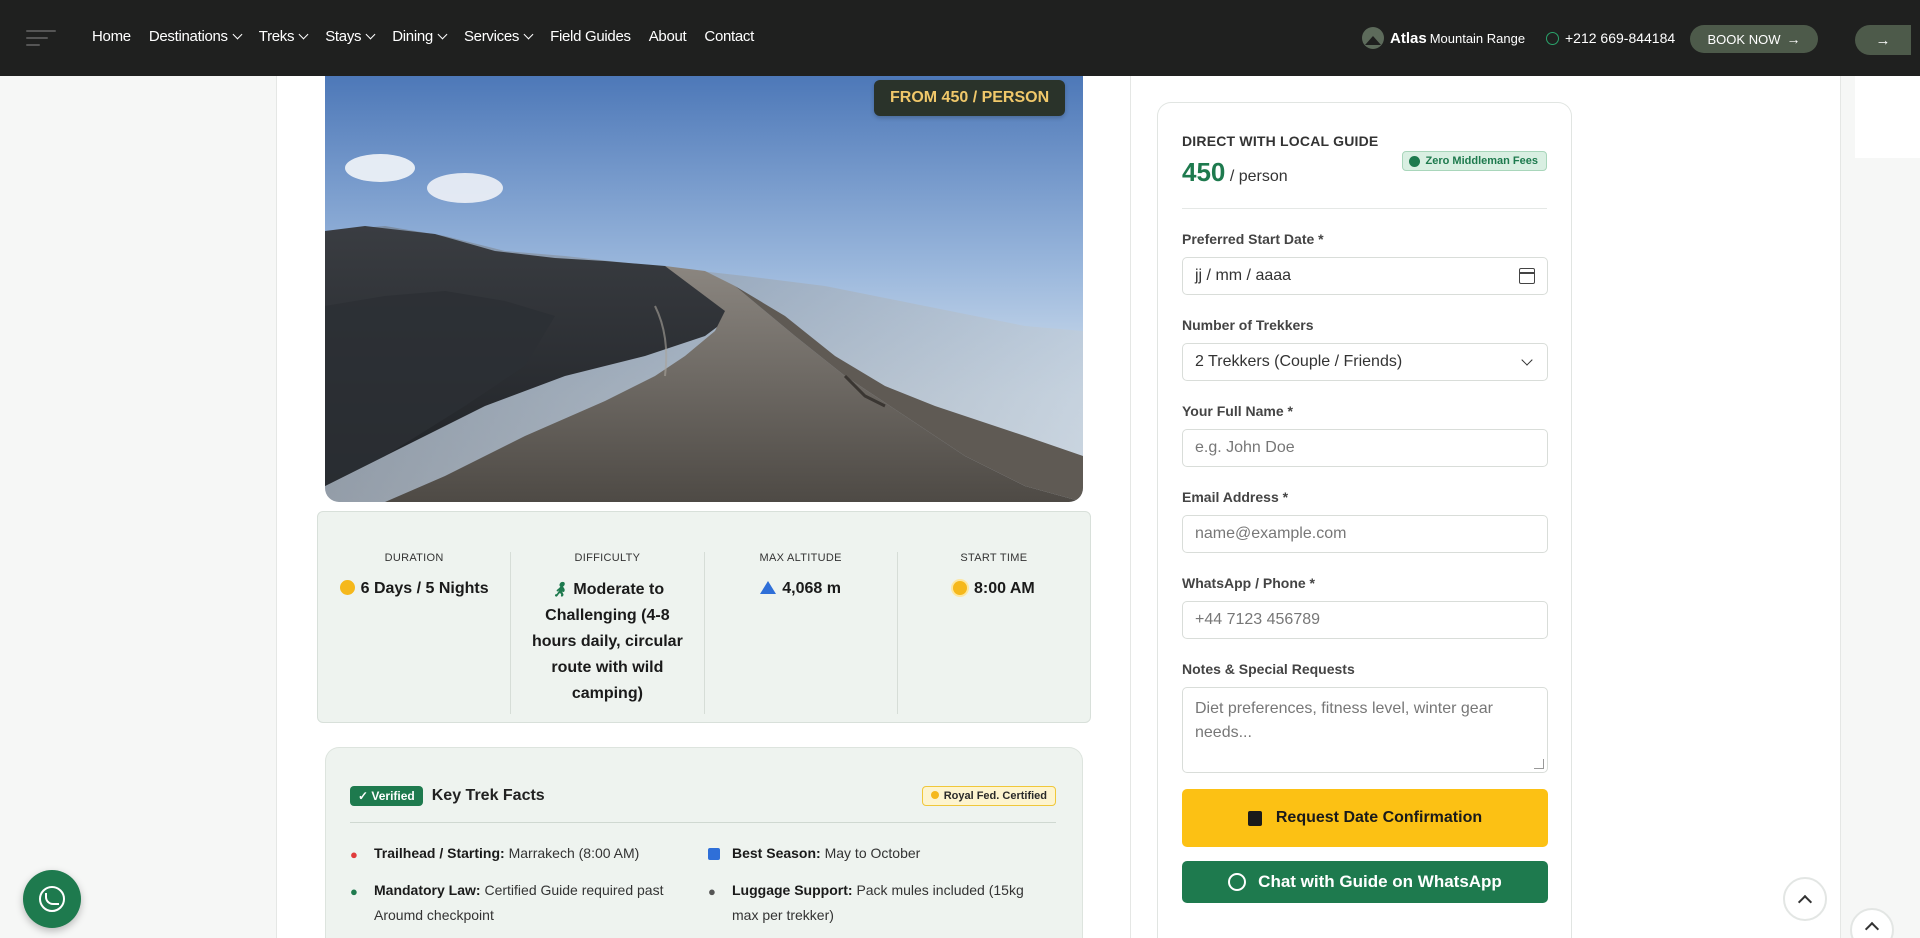 The image size is (1920, 938). What do you see at coordinates (729, 36) in the screenshot?
I see `nav-item-contact: Contact` at bounding box center [729, 36].